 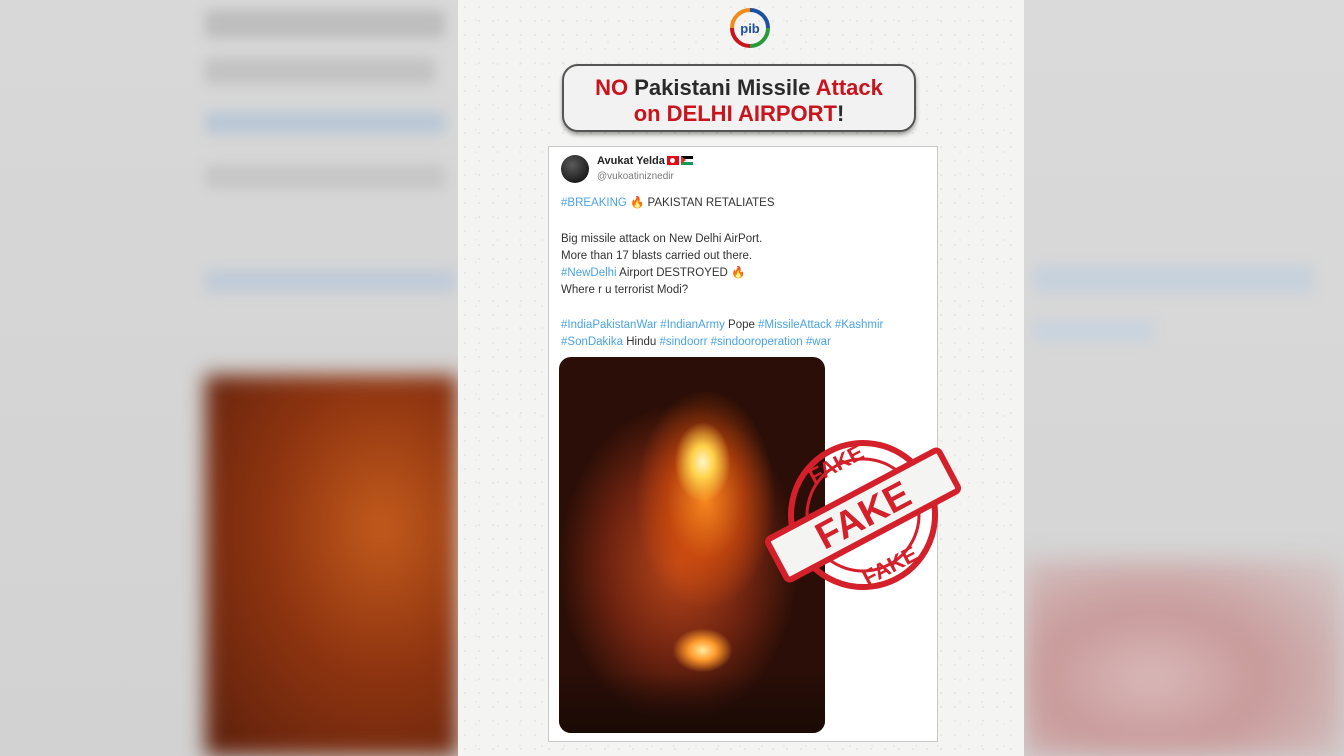 What do you see at coordinates (594, 203) in the screenshot?
I see `hashtag: #BREAKING` at bounding box center [594, 203].